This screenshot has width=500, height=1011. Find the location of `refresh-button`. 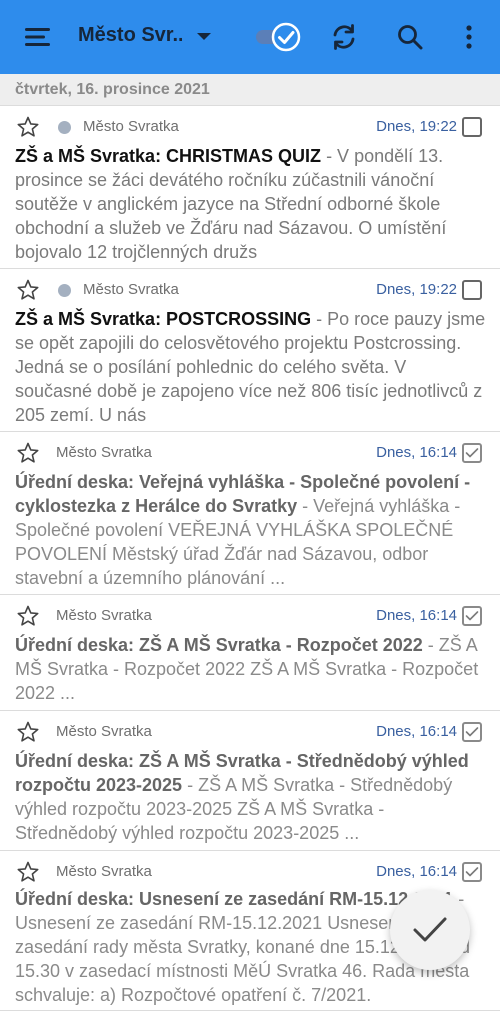

refresh-button is located at coordinates (344, 37).